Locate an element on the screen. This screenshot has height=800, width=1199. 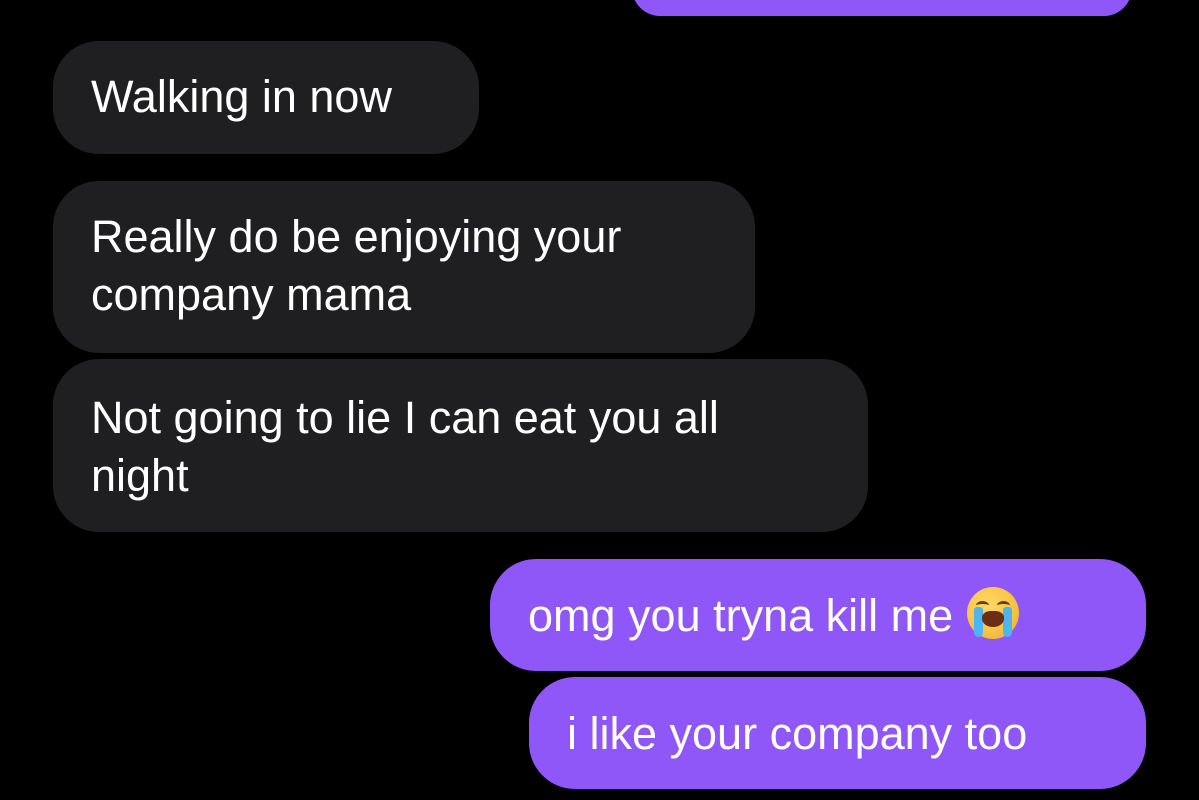
message-bubble-outgoing: omg you tryna kill me is located at coordinates (818, 615).